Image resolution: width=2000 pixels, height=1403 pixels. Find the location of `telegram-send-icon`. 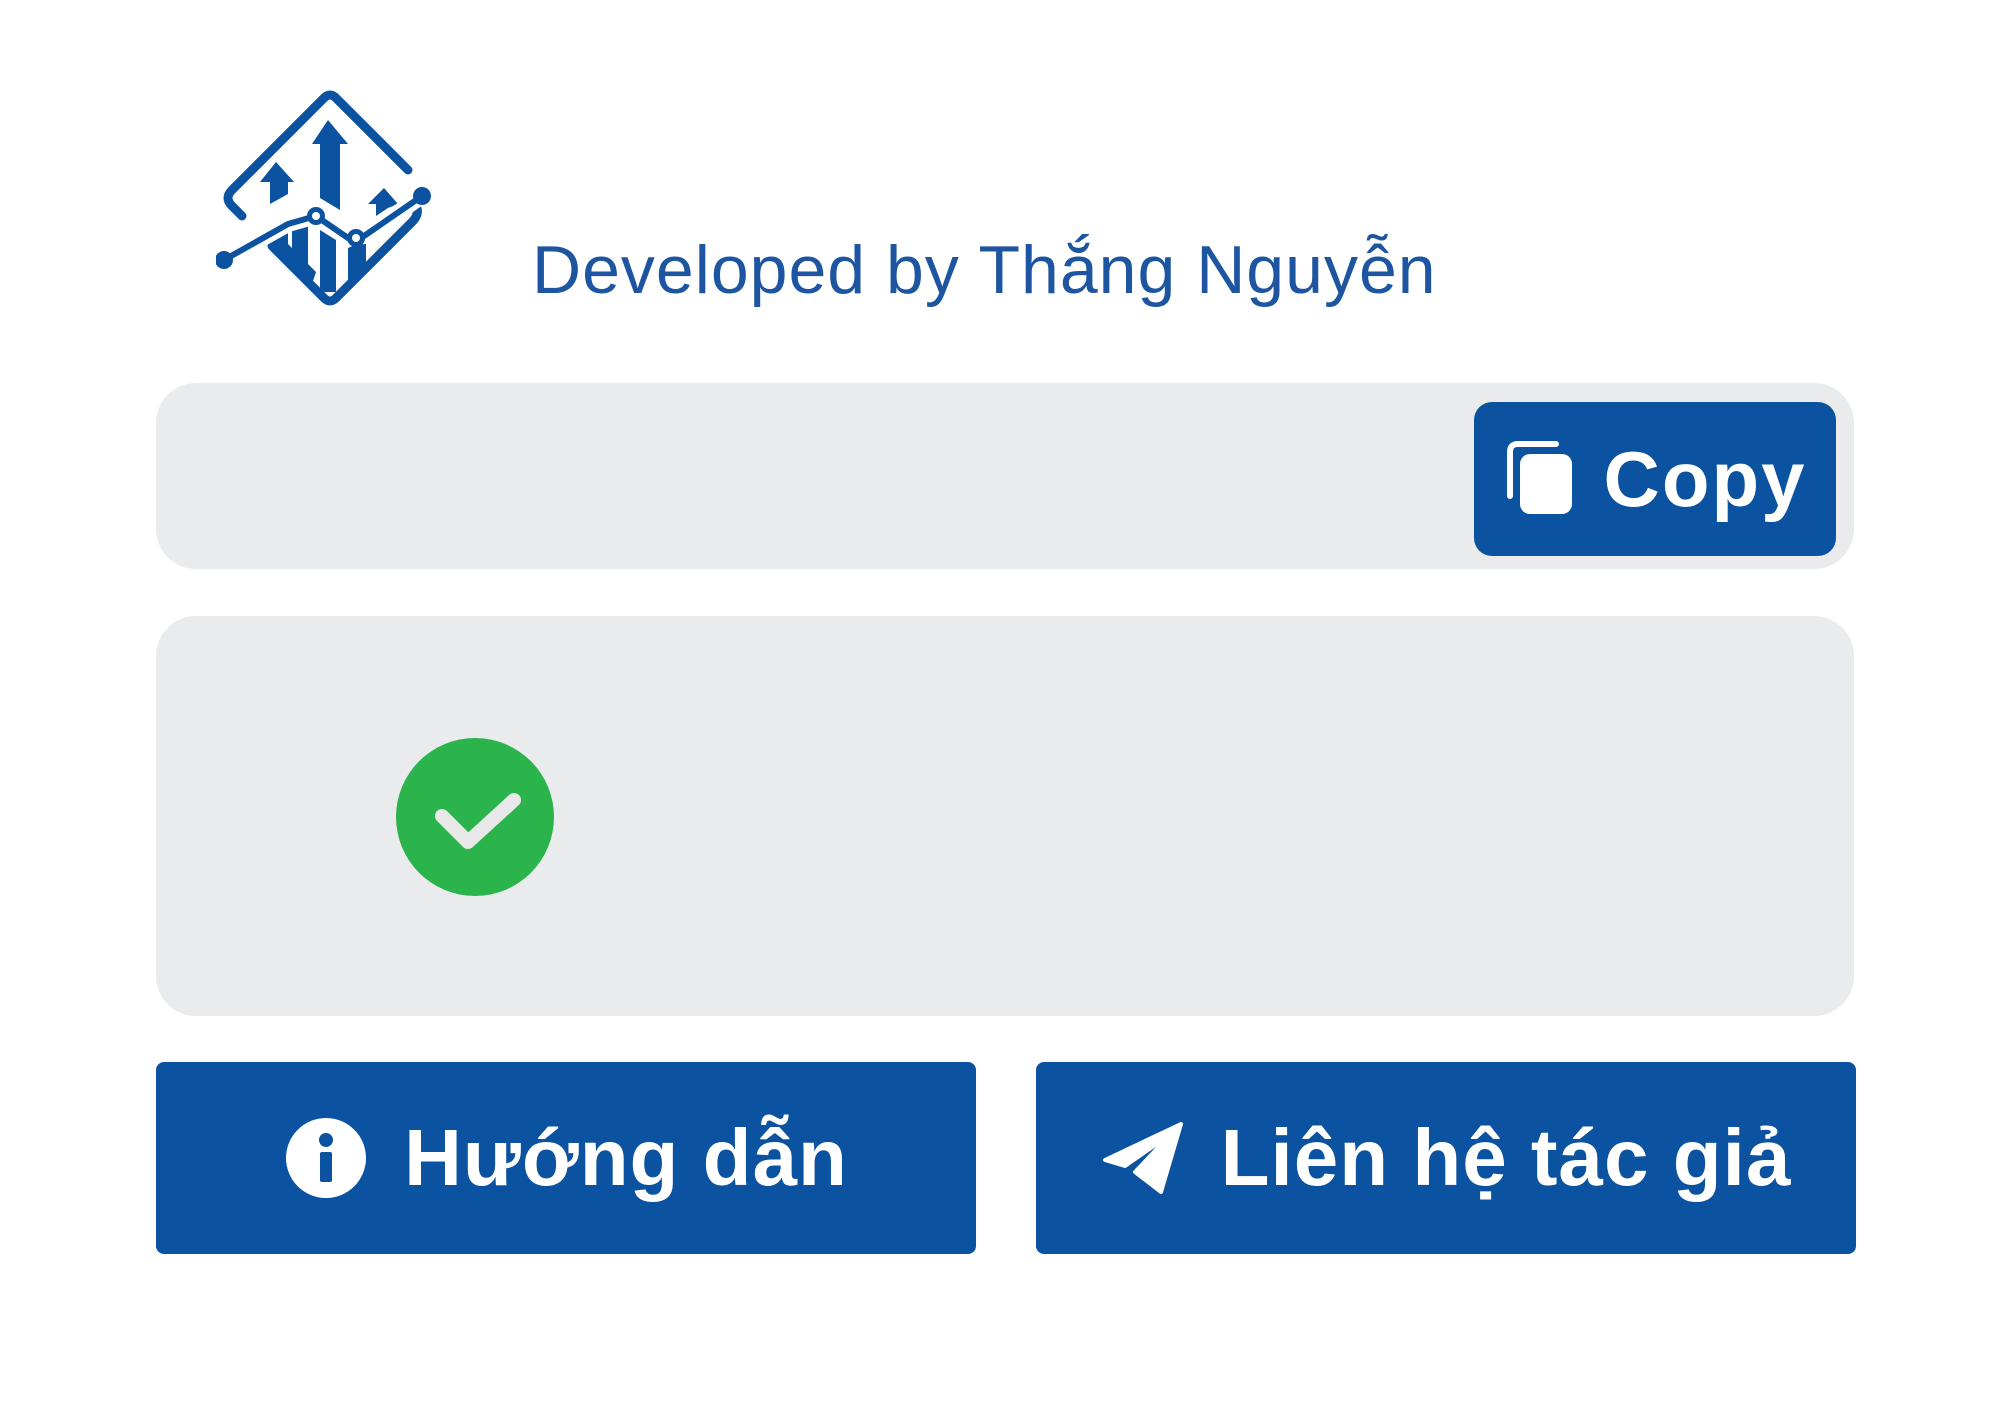

telegram-send-icon is located at coordinates (1142, 1158).